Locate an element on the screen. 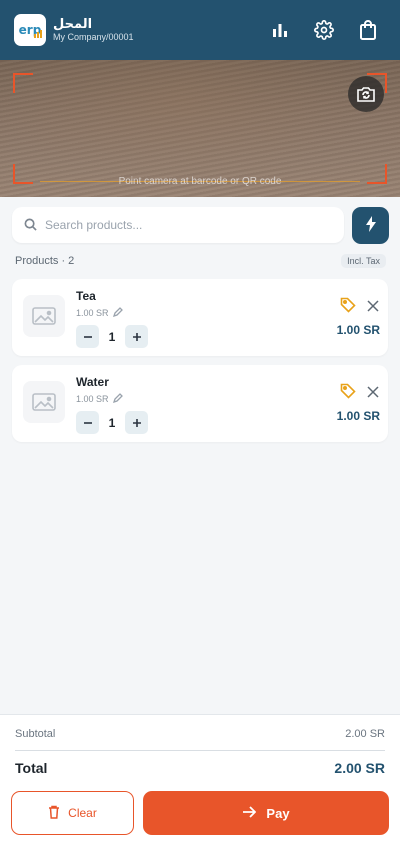 This screenshot has height=849, width=400. tax-badge: Incl. Tax is located at coordinates (363, 261).